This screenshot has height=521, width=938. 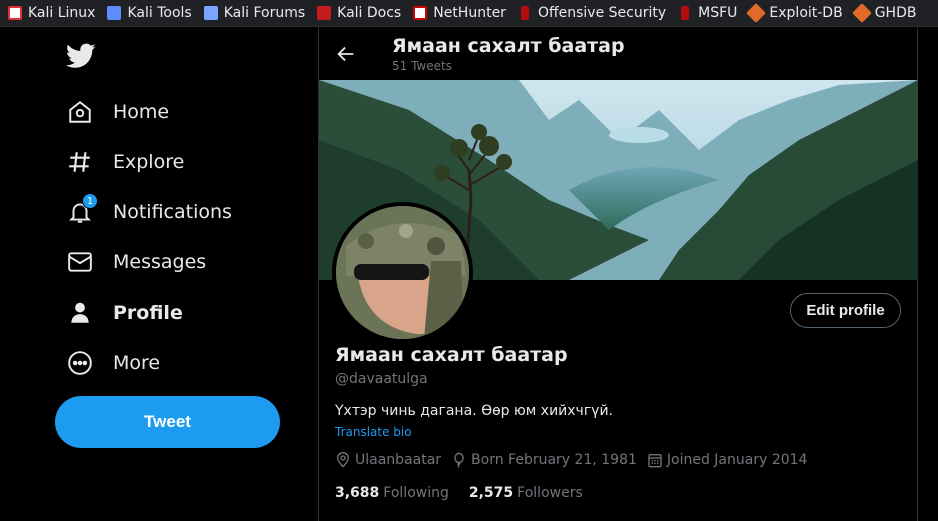 I want to click on birthday-text: Born February 21, 1981, so click(x=554, y=460).